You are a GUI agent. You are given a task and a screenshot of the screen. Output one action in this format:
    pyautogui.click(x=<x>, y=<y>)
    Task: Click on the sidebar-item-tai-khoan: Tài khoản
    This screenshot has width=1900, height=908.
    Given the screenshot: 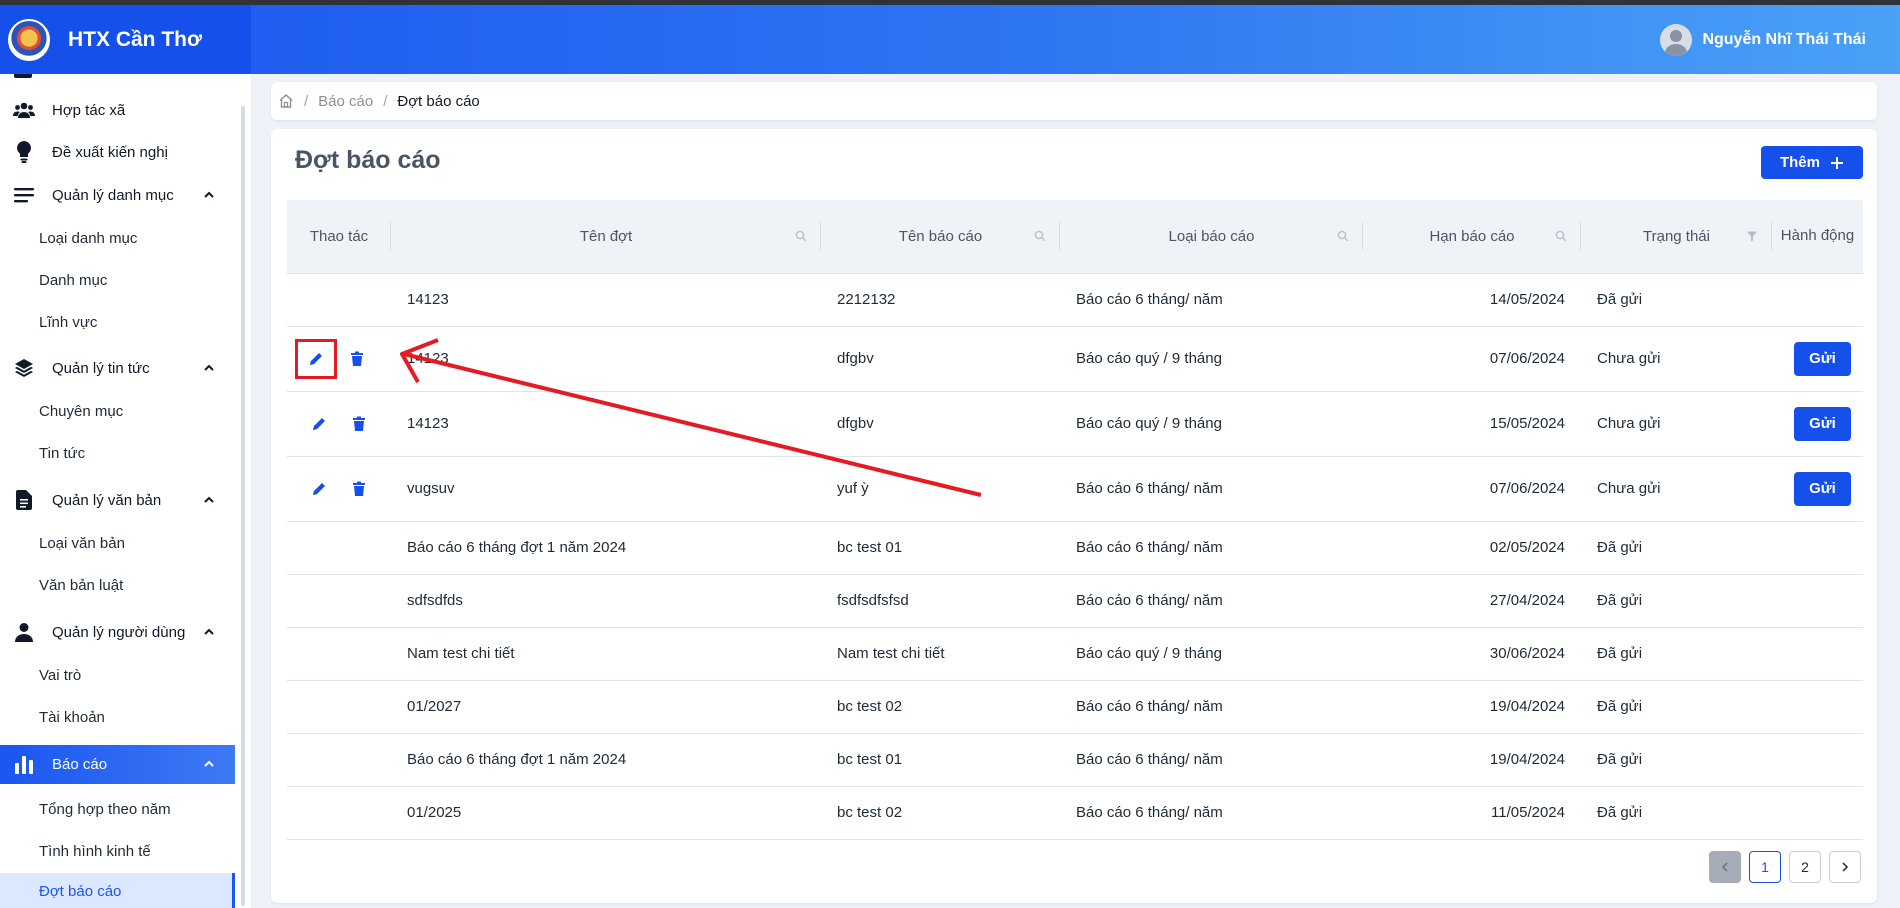 What is the action you would take?
    pyautogui.click(x=72, y=717)
    